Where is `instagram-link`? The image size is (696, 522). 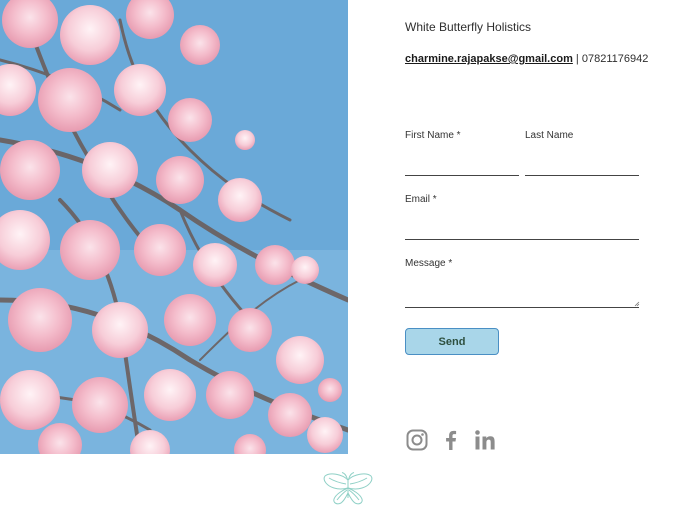
instagram-link is located at coordinates (417, 440).